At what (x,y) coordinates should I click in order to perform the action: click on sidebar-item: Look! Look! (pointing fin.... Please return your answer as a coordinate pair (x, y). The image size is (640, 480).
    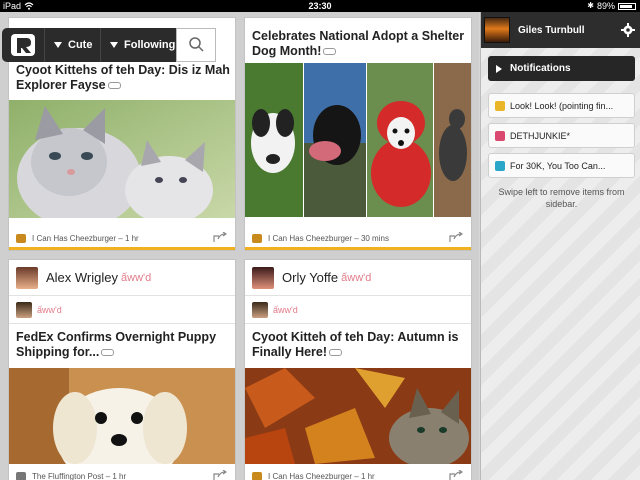
    Looking at the image, I should click on (561, 105).